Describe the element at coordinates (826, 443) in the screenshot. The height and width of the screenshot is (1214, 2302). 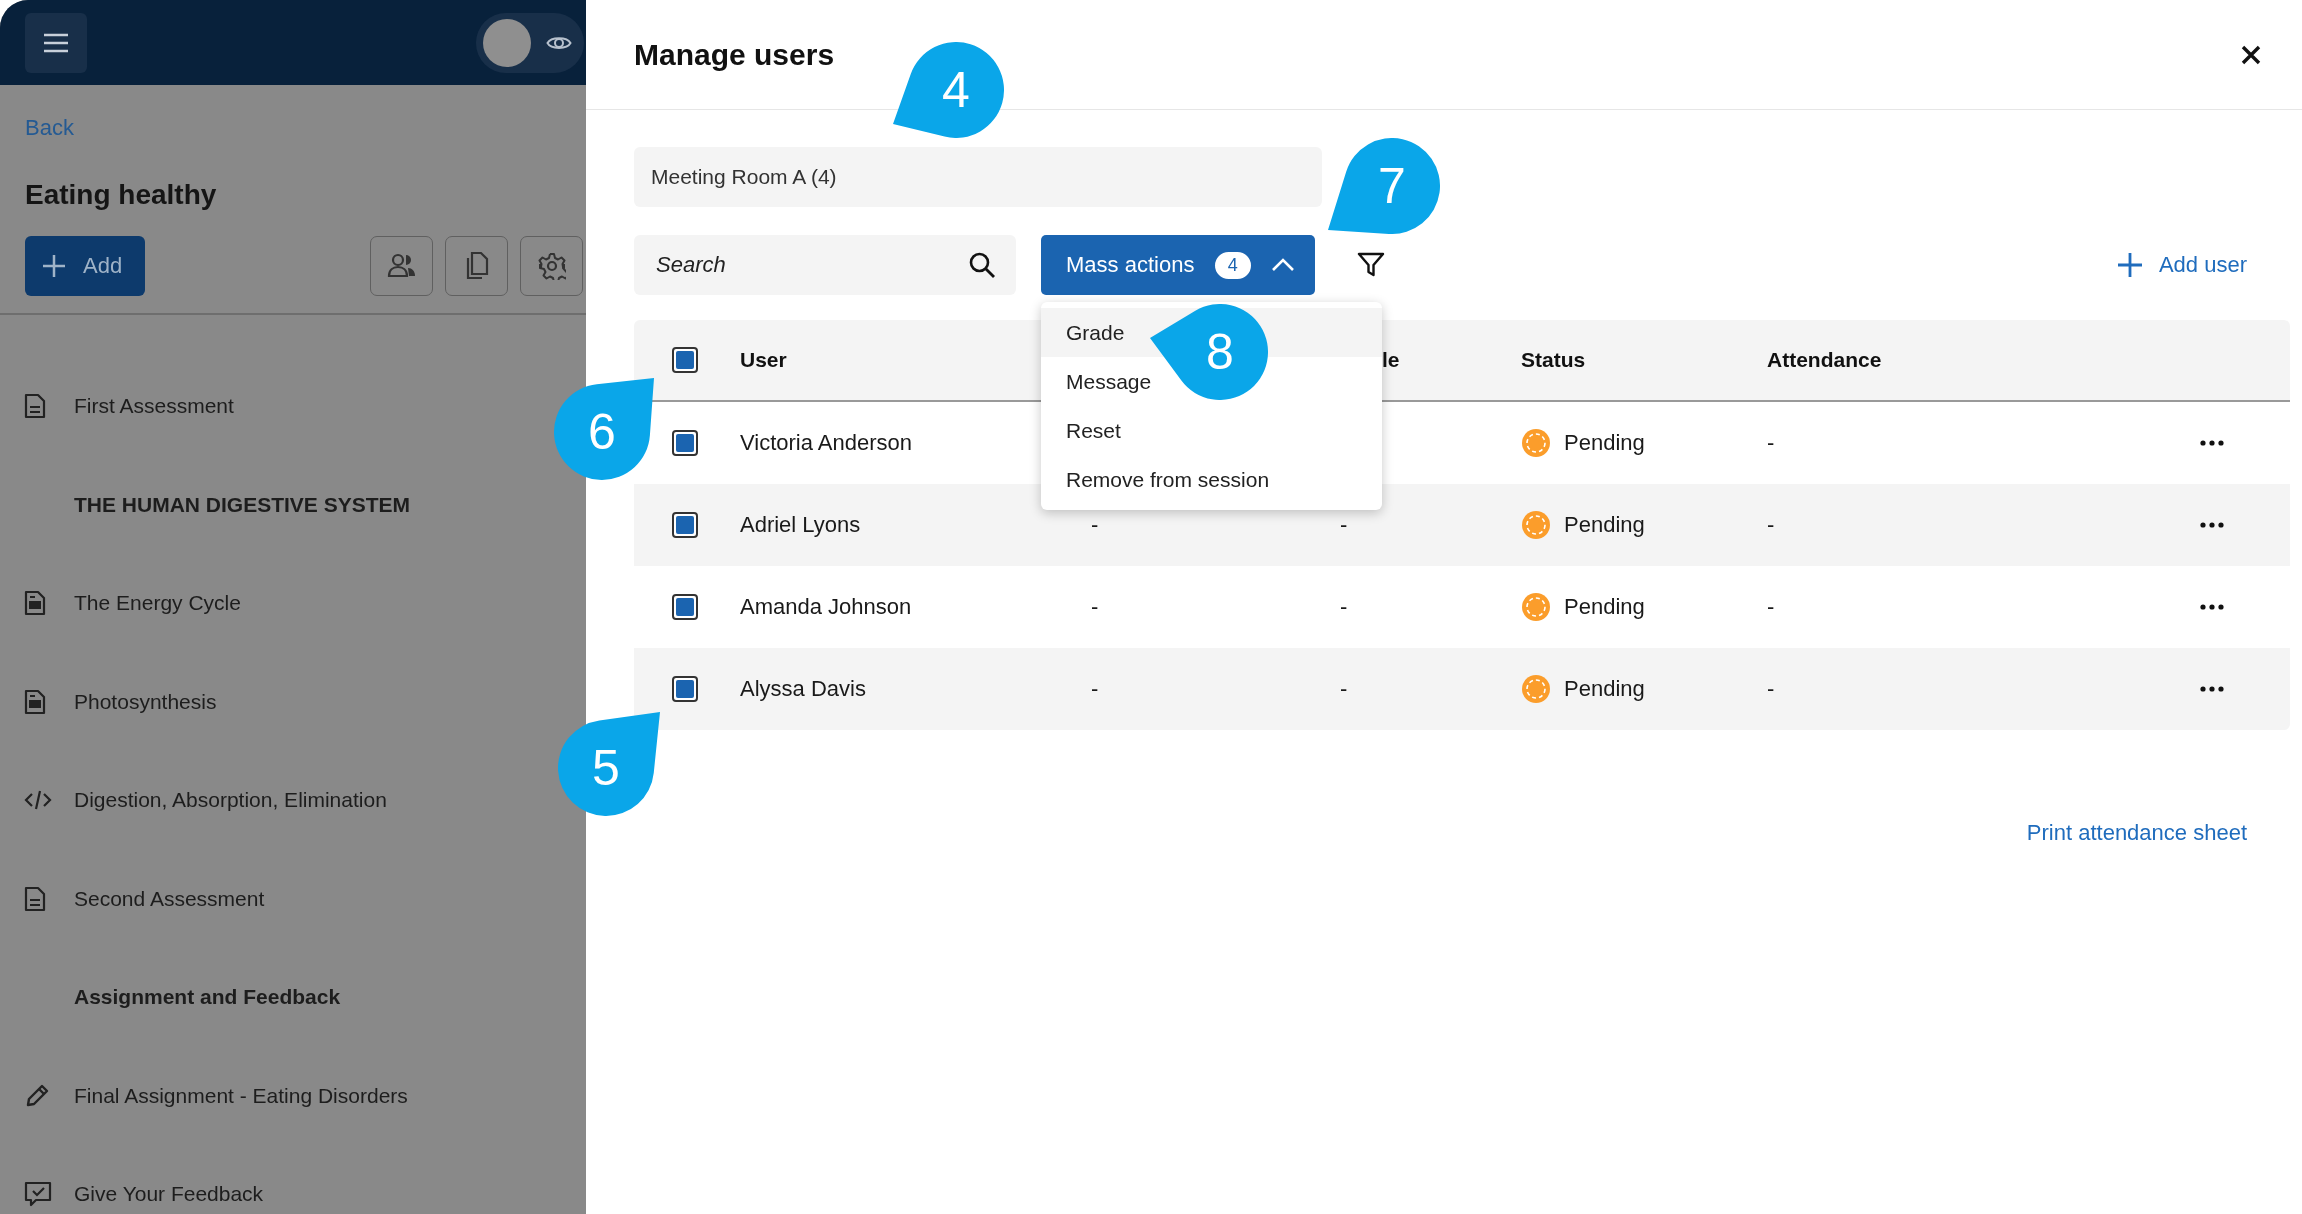
I see `table-cell: Victoria Anderson` at that location.